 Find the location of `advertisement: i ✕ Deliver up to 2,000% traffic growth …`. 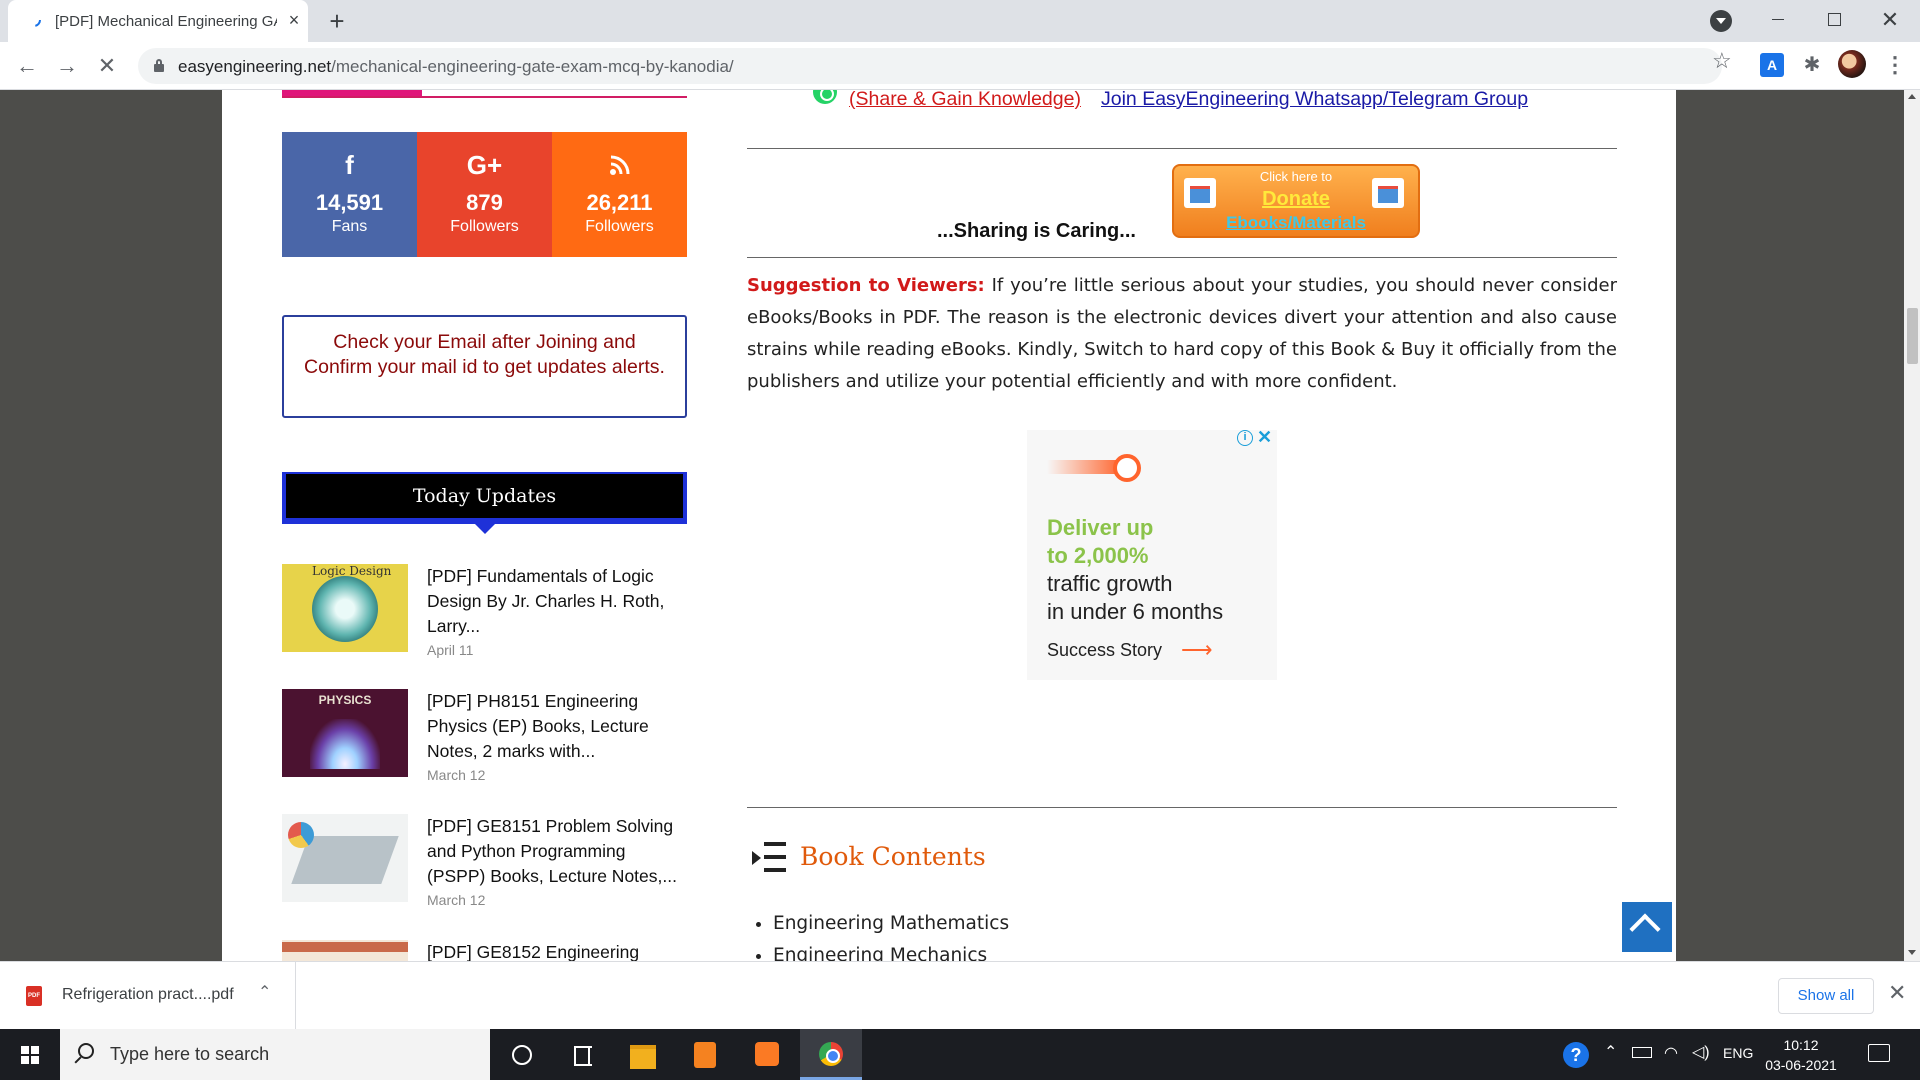

advertisement: i ✕ Deliver up to 2,000% traffic growth … is located at coordinates (1152, 553).